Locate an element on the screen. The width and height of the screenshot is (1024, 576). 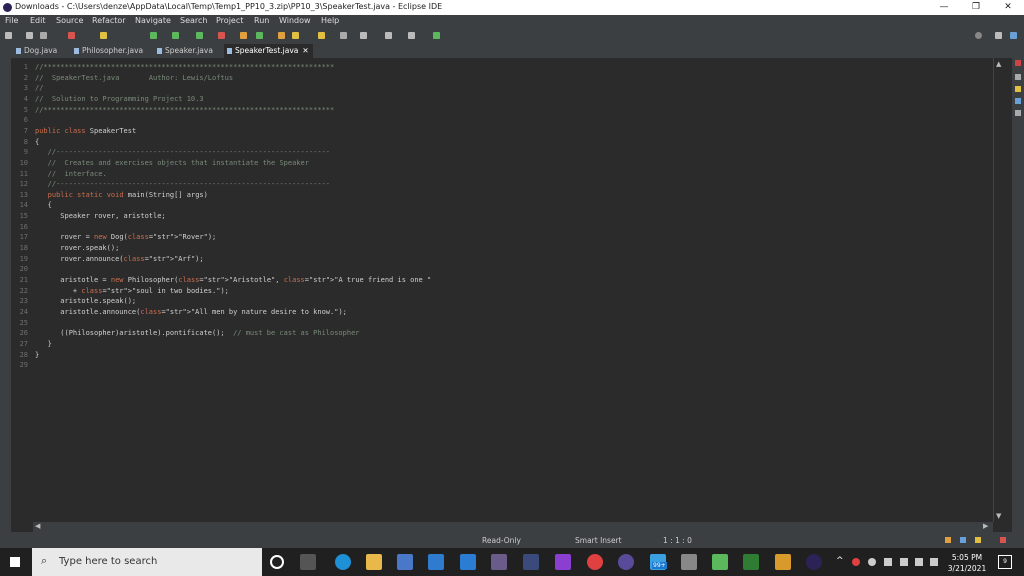
store-icon is located at coordinates (405, 562).